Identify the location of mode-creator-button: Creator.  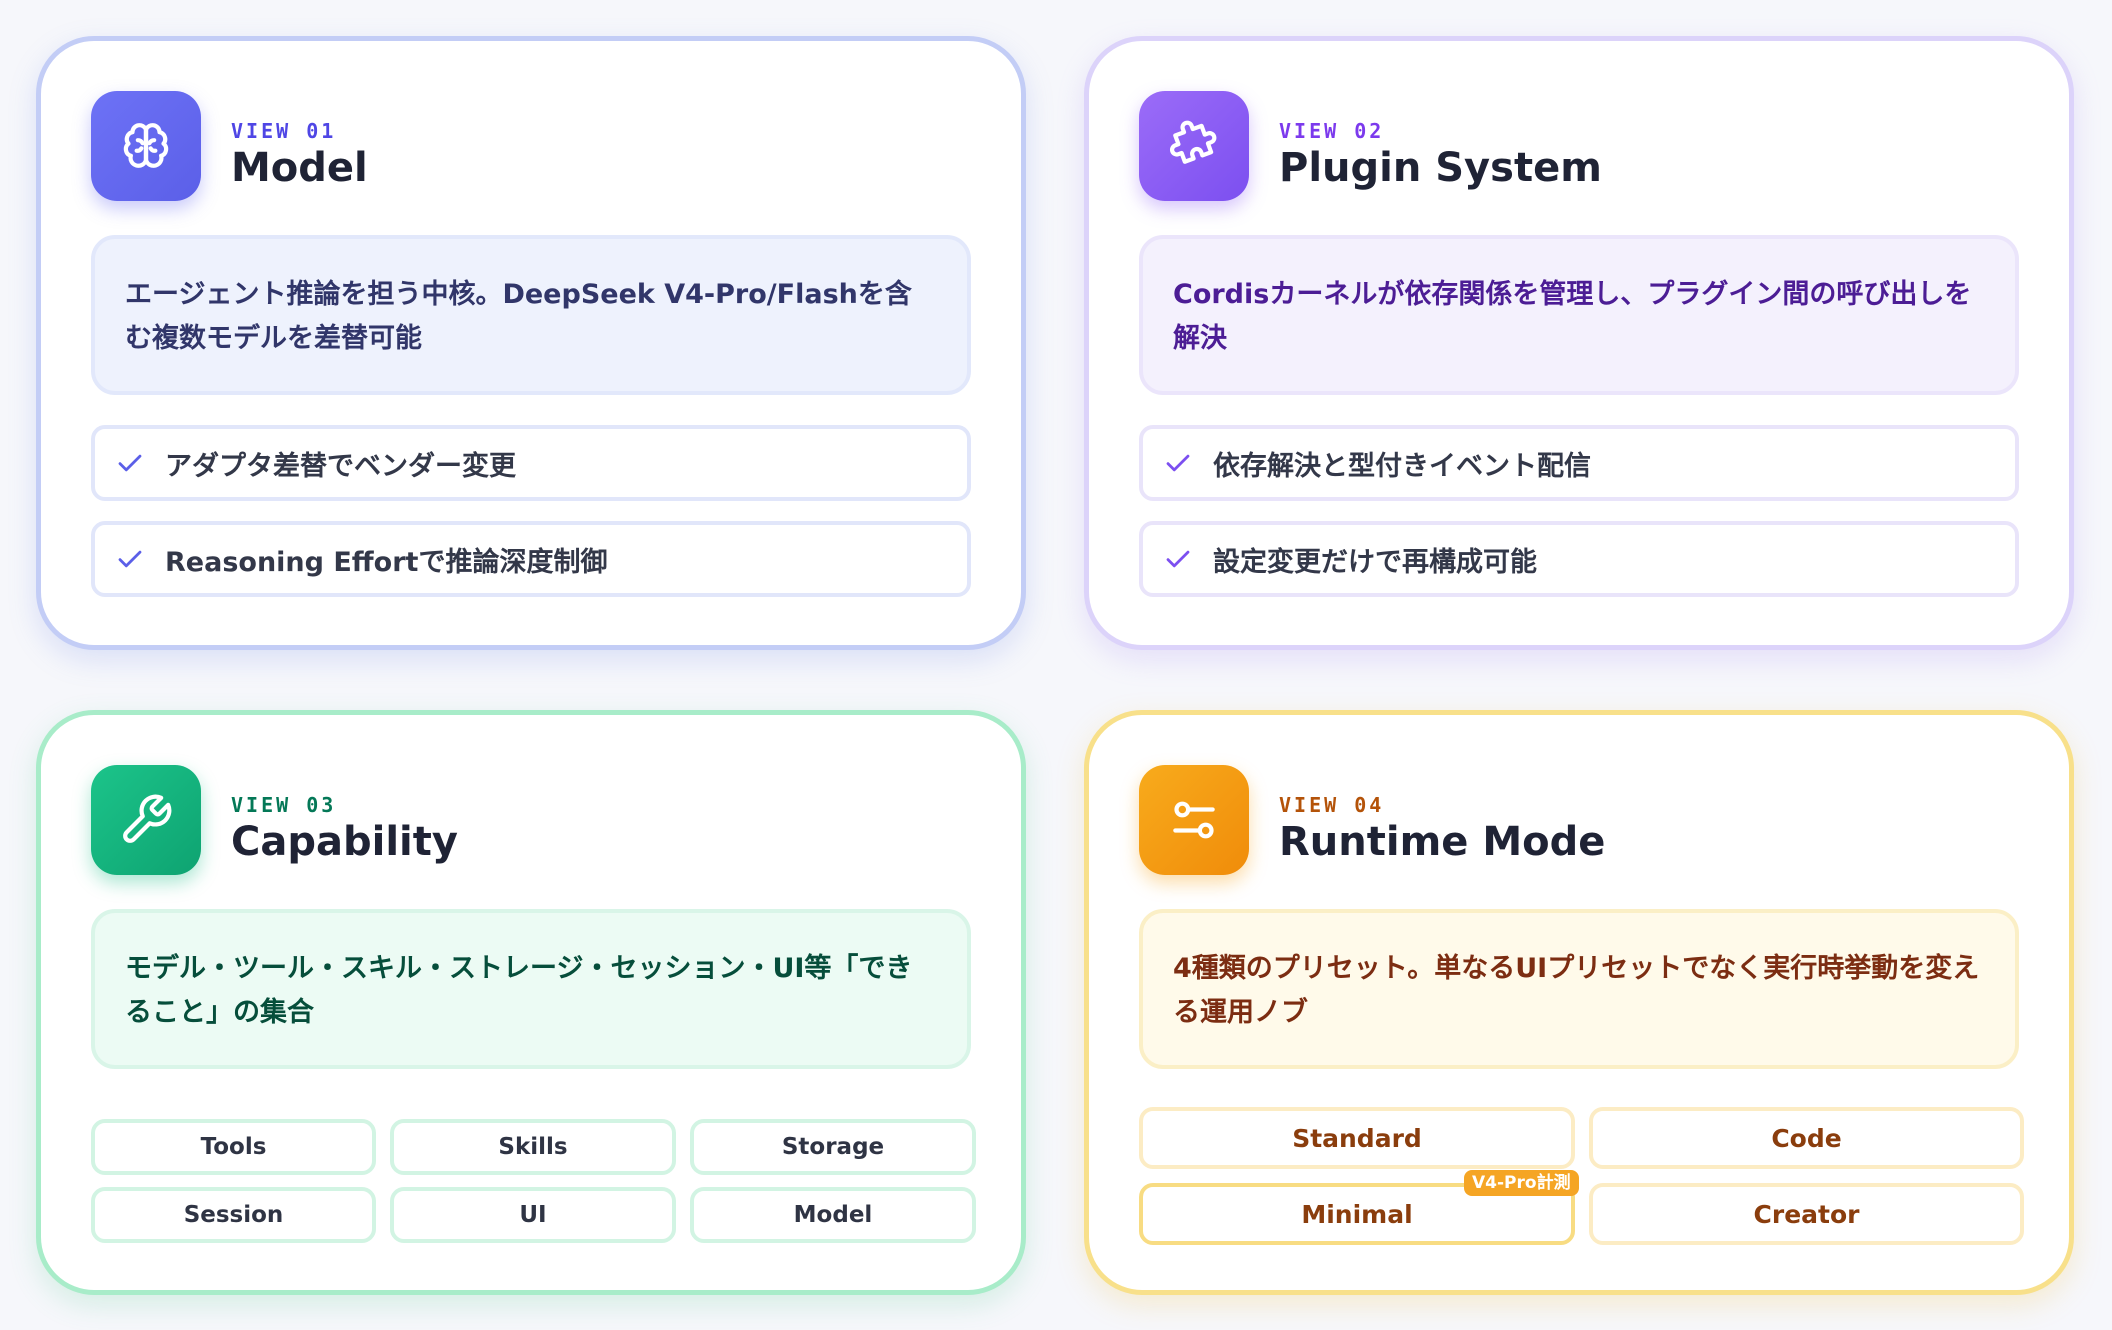
(1806, 1214).